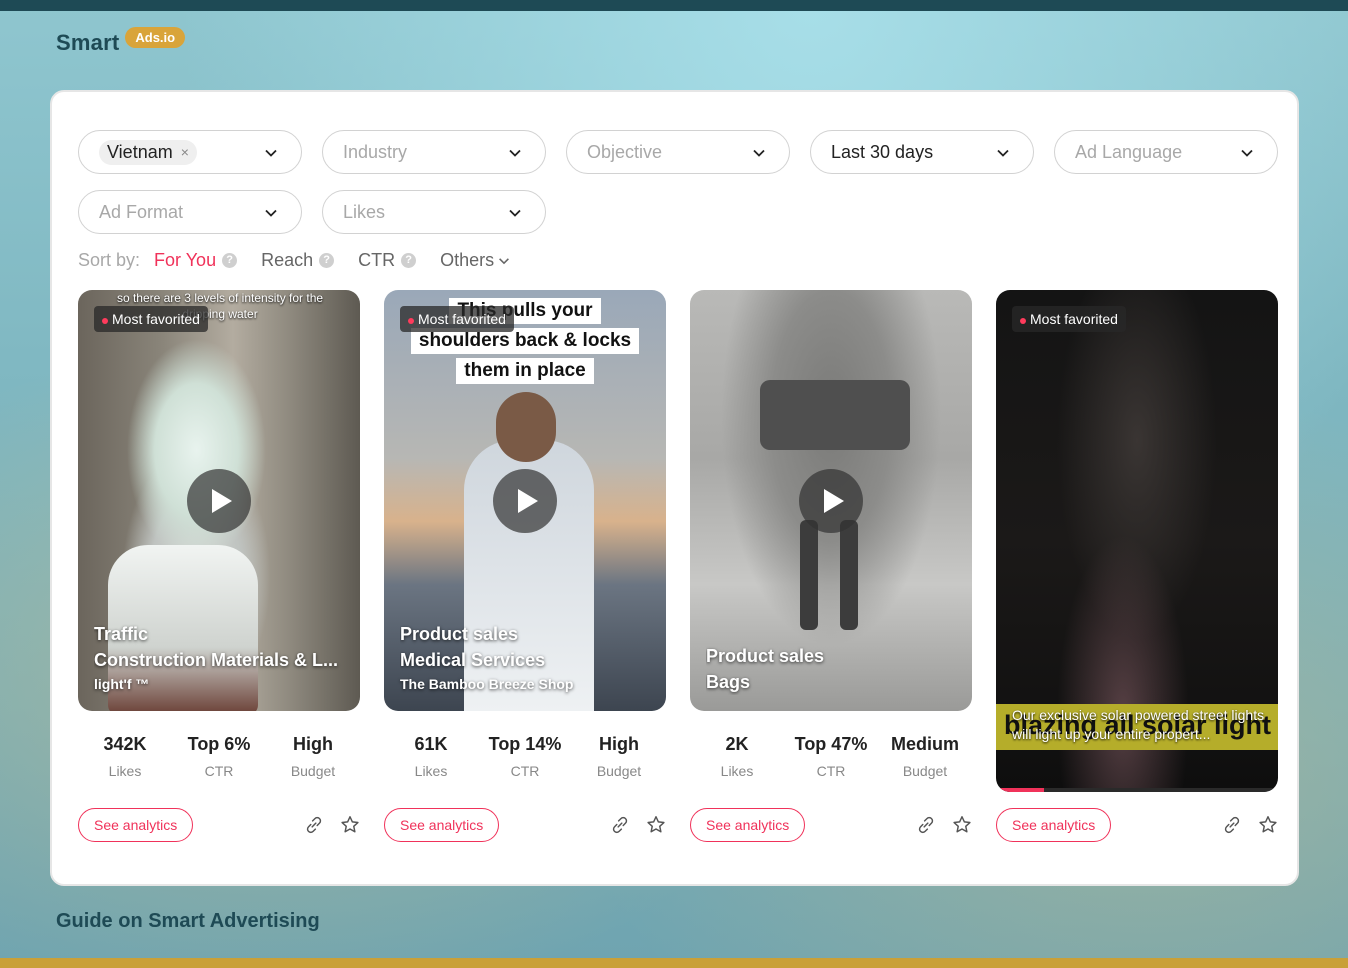 This screenshot has width=1348, height=968. What do you see at coordinates (678, 152) in the screenshot?
I see `objective-filter: Objective` at bounding box center [678, 152].